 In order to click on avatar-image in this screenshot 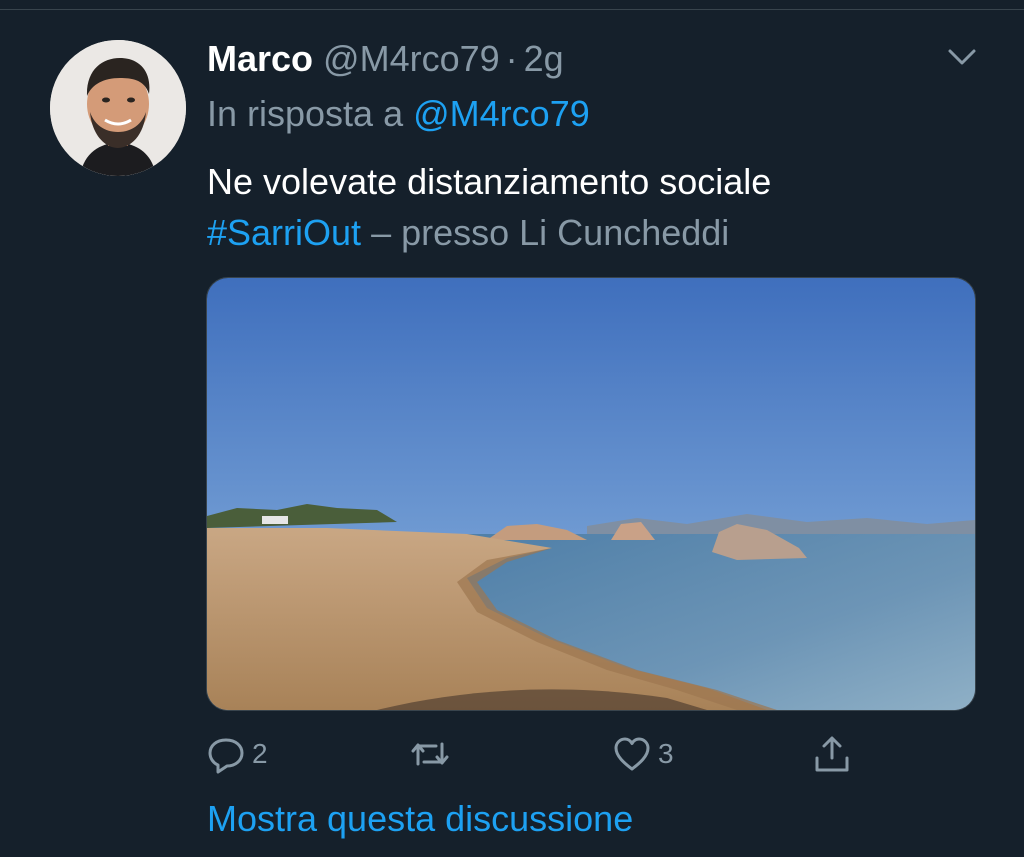, I will do `click(118, 108)`.